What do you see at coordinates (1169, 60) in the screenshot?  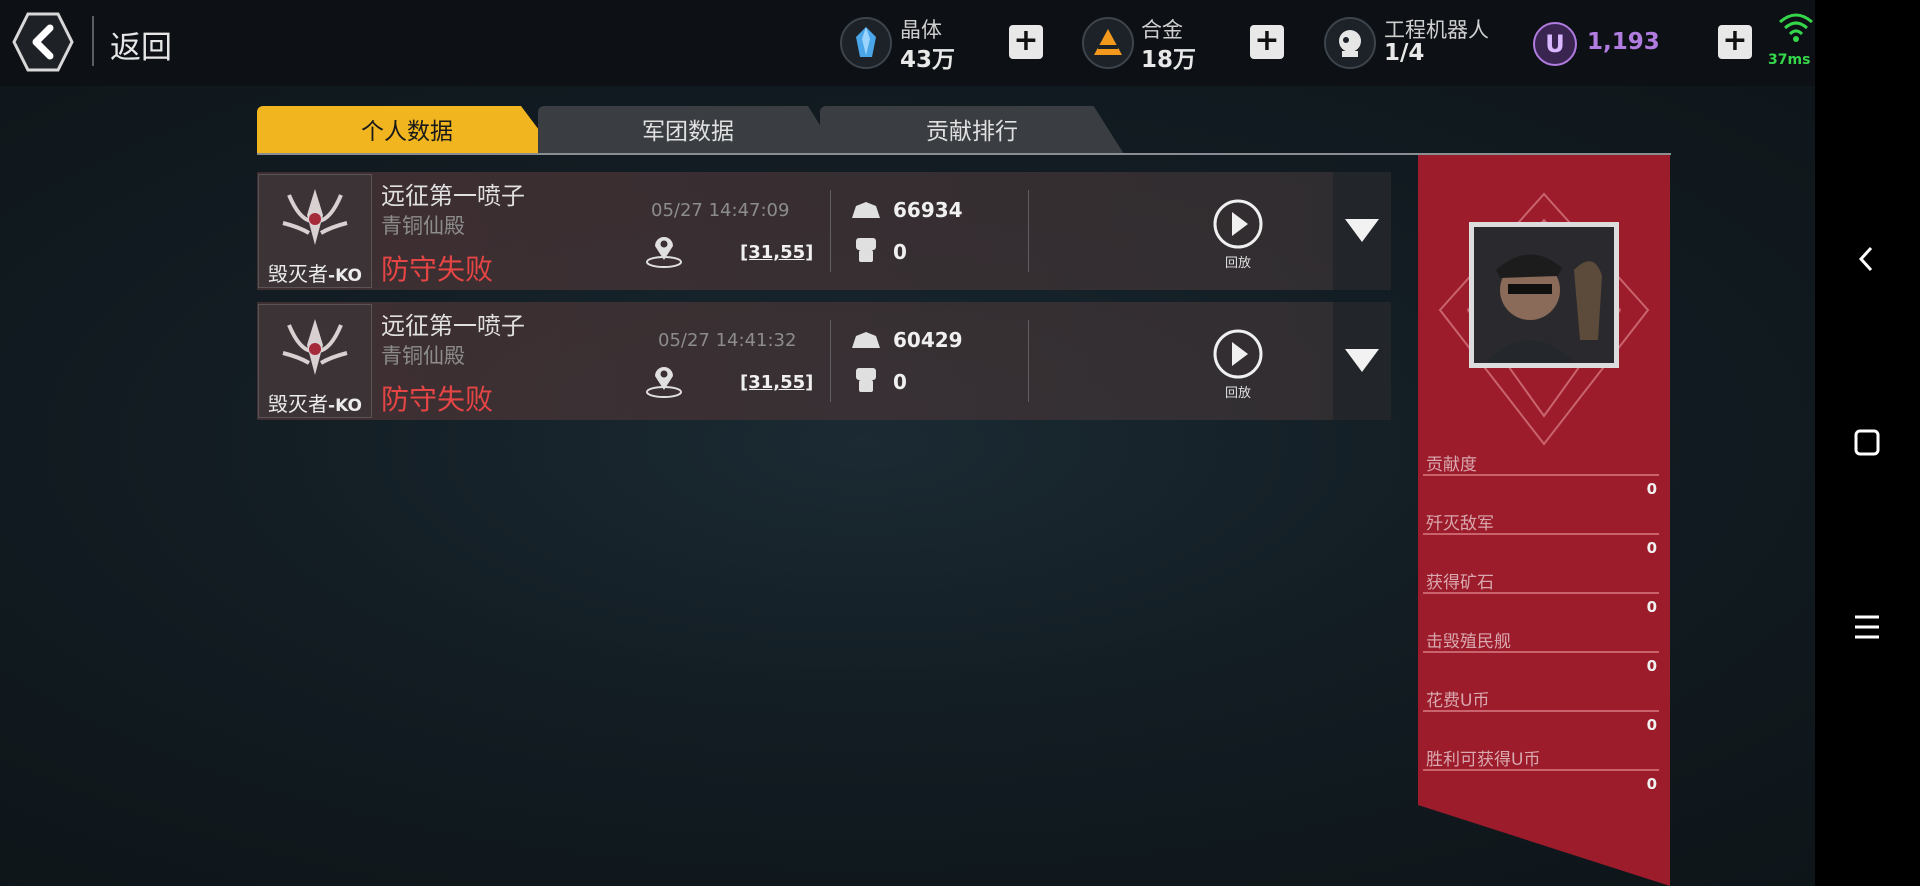 I see `resource-value: 18万` at bounding box center [1169, 60].